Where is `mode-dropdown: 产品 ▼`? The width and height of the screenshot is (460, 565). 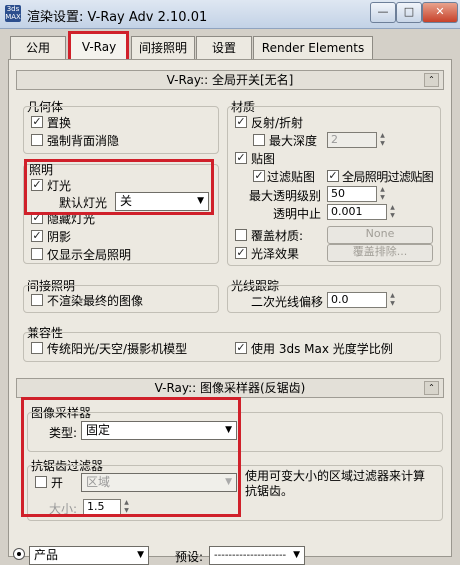
mode-dropdown: 产品 ▼ is located at coordinates (89, 555).